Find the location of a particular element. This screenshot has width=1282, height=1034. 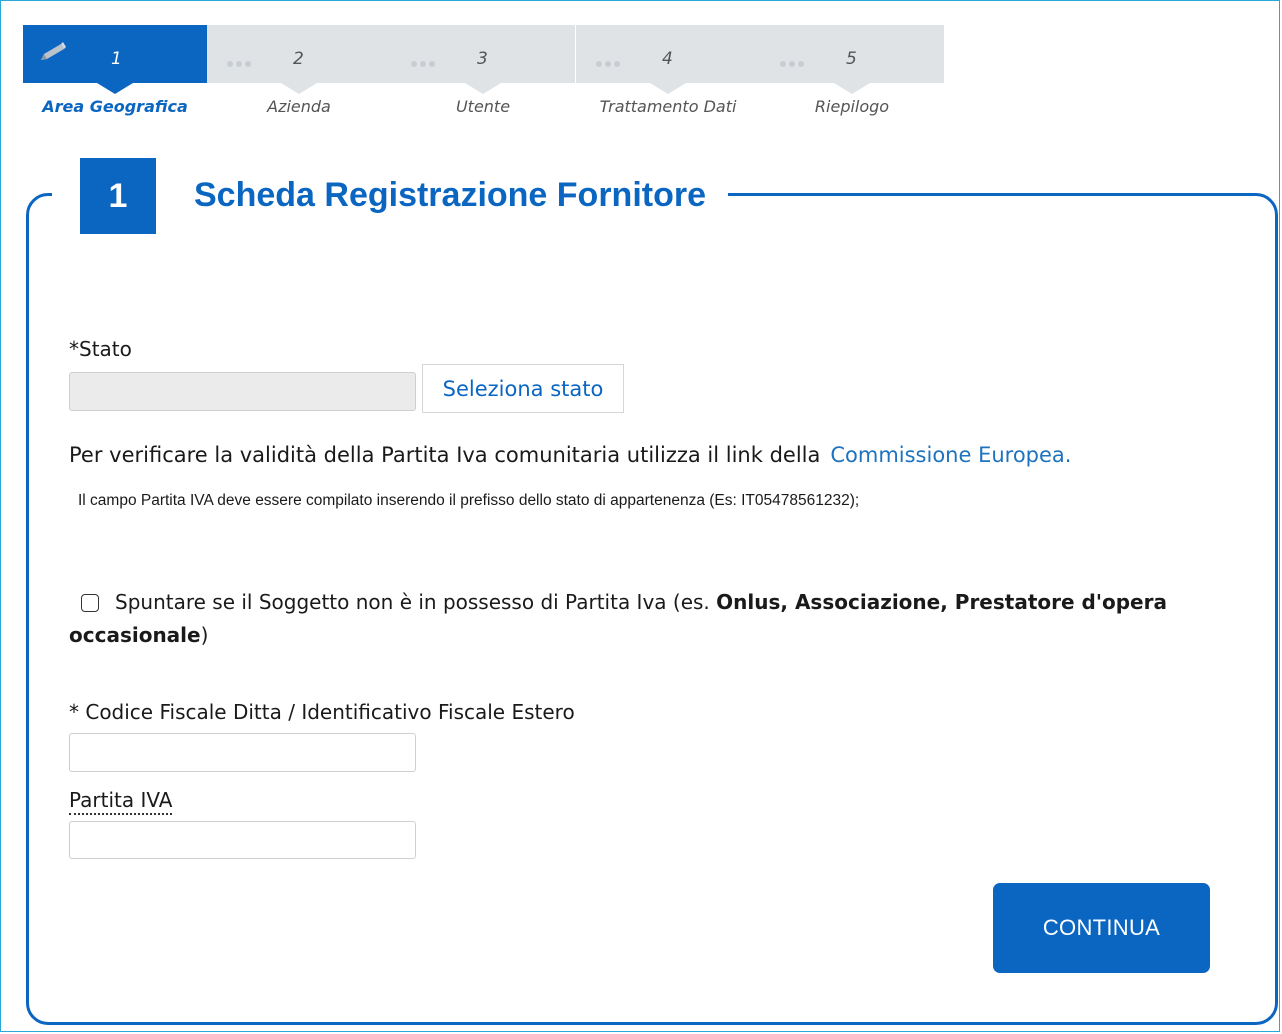

step-number: 4 is located at coordinates (667, 59).